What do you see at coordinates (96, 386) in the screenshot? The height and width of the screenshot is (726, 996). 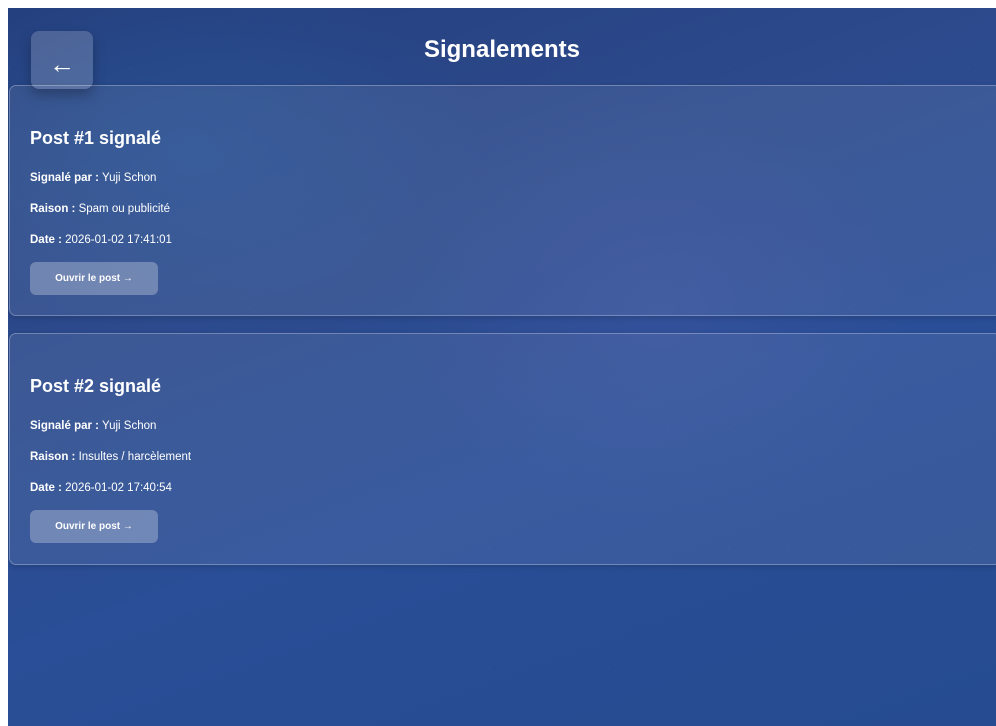 I see `report-title: Post #2 signalé` at bounding box center [96, 386].